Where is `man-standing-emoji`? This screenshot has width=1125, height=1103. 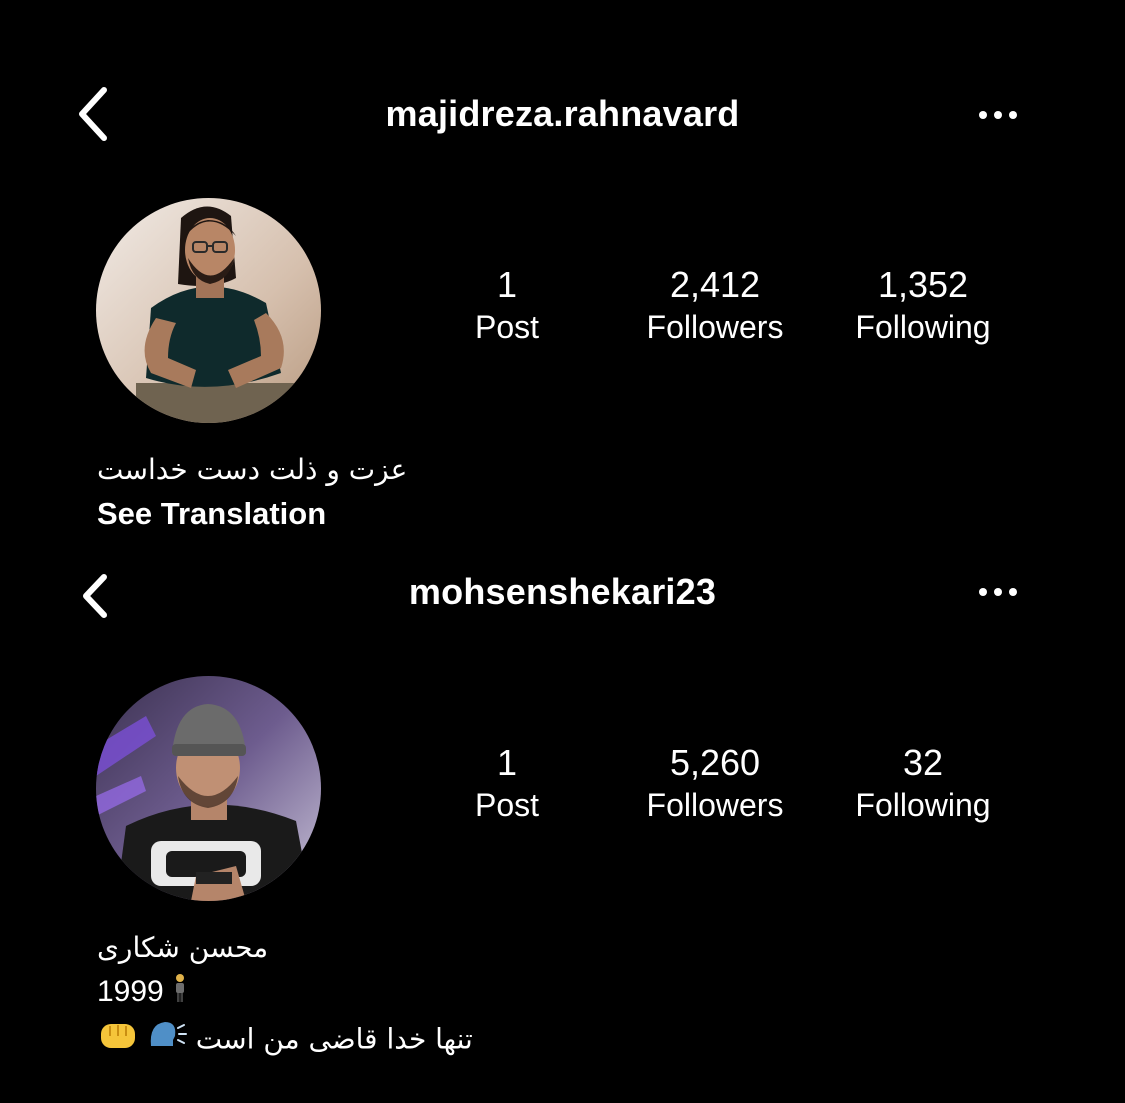 man-standing-emoji is located at coordinates (180, 993).